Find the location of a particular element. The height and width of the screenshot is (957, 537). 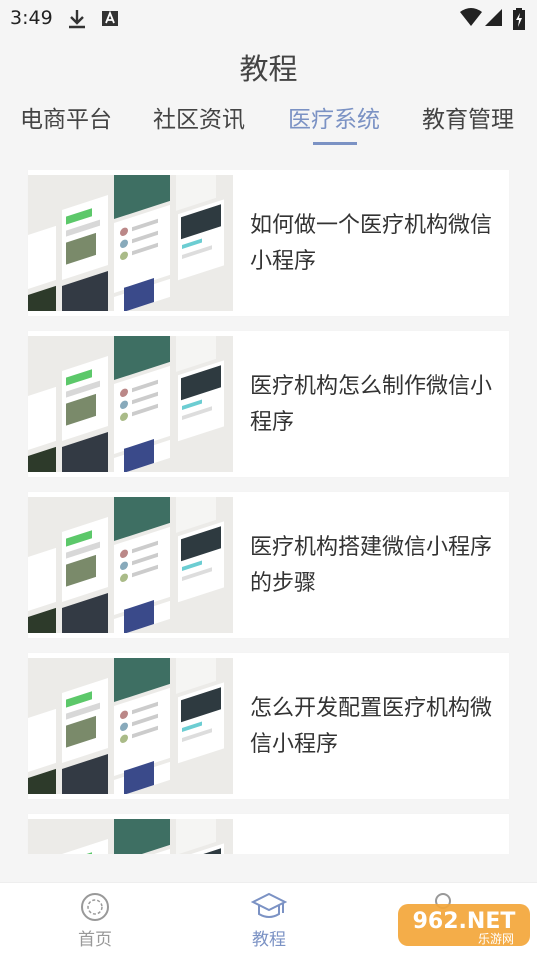

font-badge-icon is located at coordinates (110, 20).